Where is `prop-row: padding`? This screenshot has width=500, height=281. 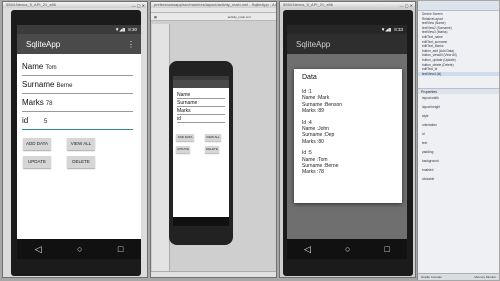
prop-row: padding is located at coordinates (458, 152).